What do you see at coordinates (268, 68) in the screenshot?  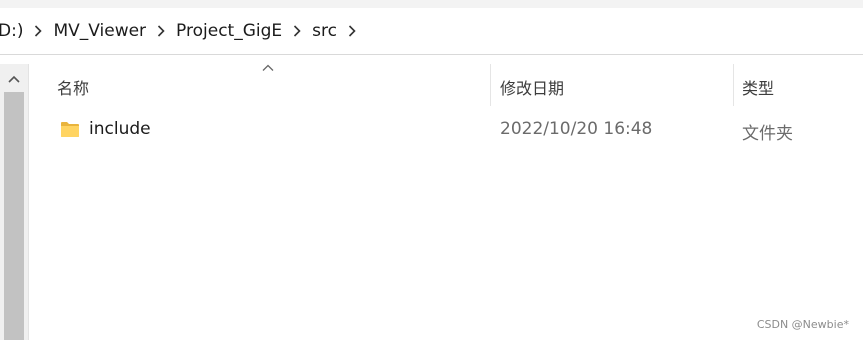 I see `sort-ascending-icon` at bounding box center [268, 68].